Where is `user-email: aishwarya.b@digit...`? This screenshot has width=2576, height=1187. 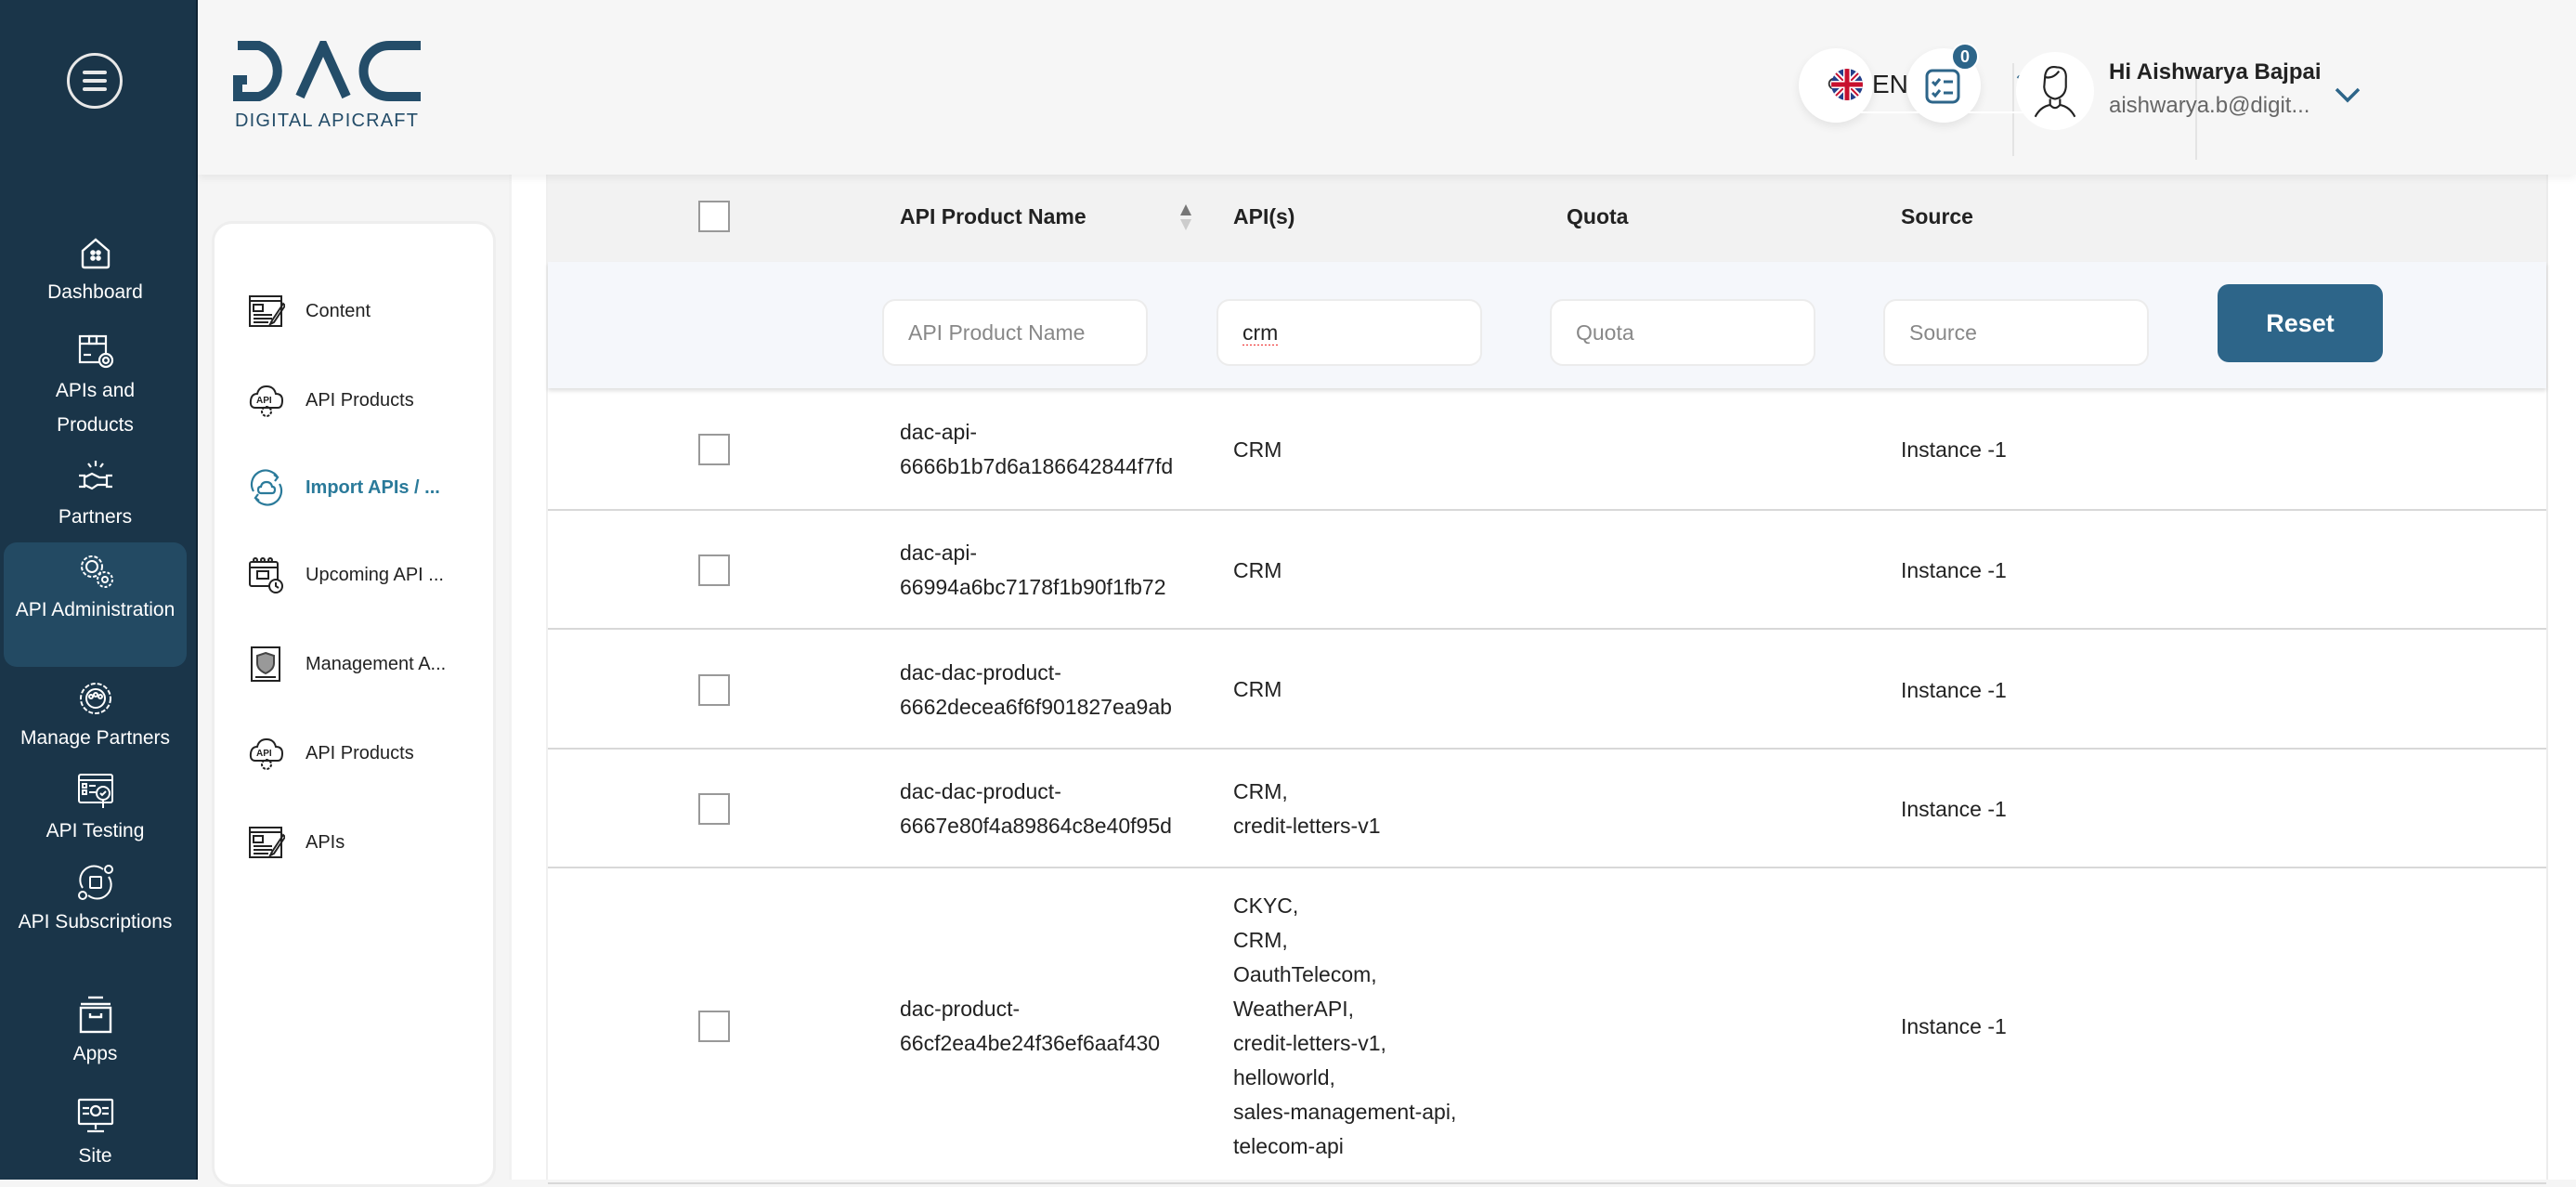 user-email: aishwarya.b@digit... is located at coordinates (2209, 105).